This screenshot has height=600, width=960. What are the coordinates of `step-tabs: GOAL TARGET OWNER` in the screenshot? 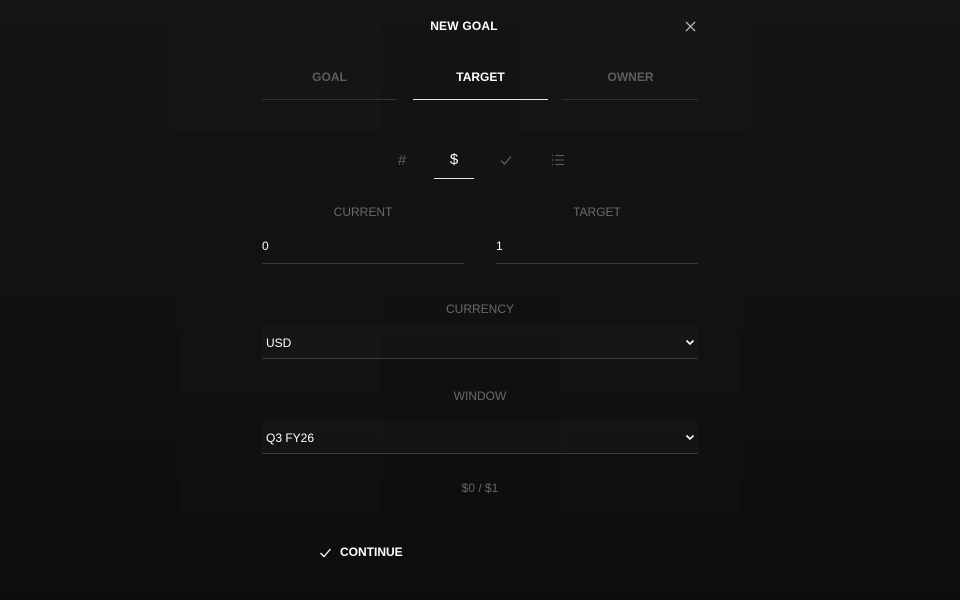 It's located at (480, 81).